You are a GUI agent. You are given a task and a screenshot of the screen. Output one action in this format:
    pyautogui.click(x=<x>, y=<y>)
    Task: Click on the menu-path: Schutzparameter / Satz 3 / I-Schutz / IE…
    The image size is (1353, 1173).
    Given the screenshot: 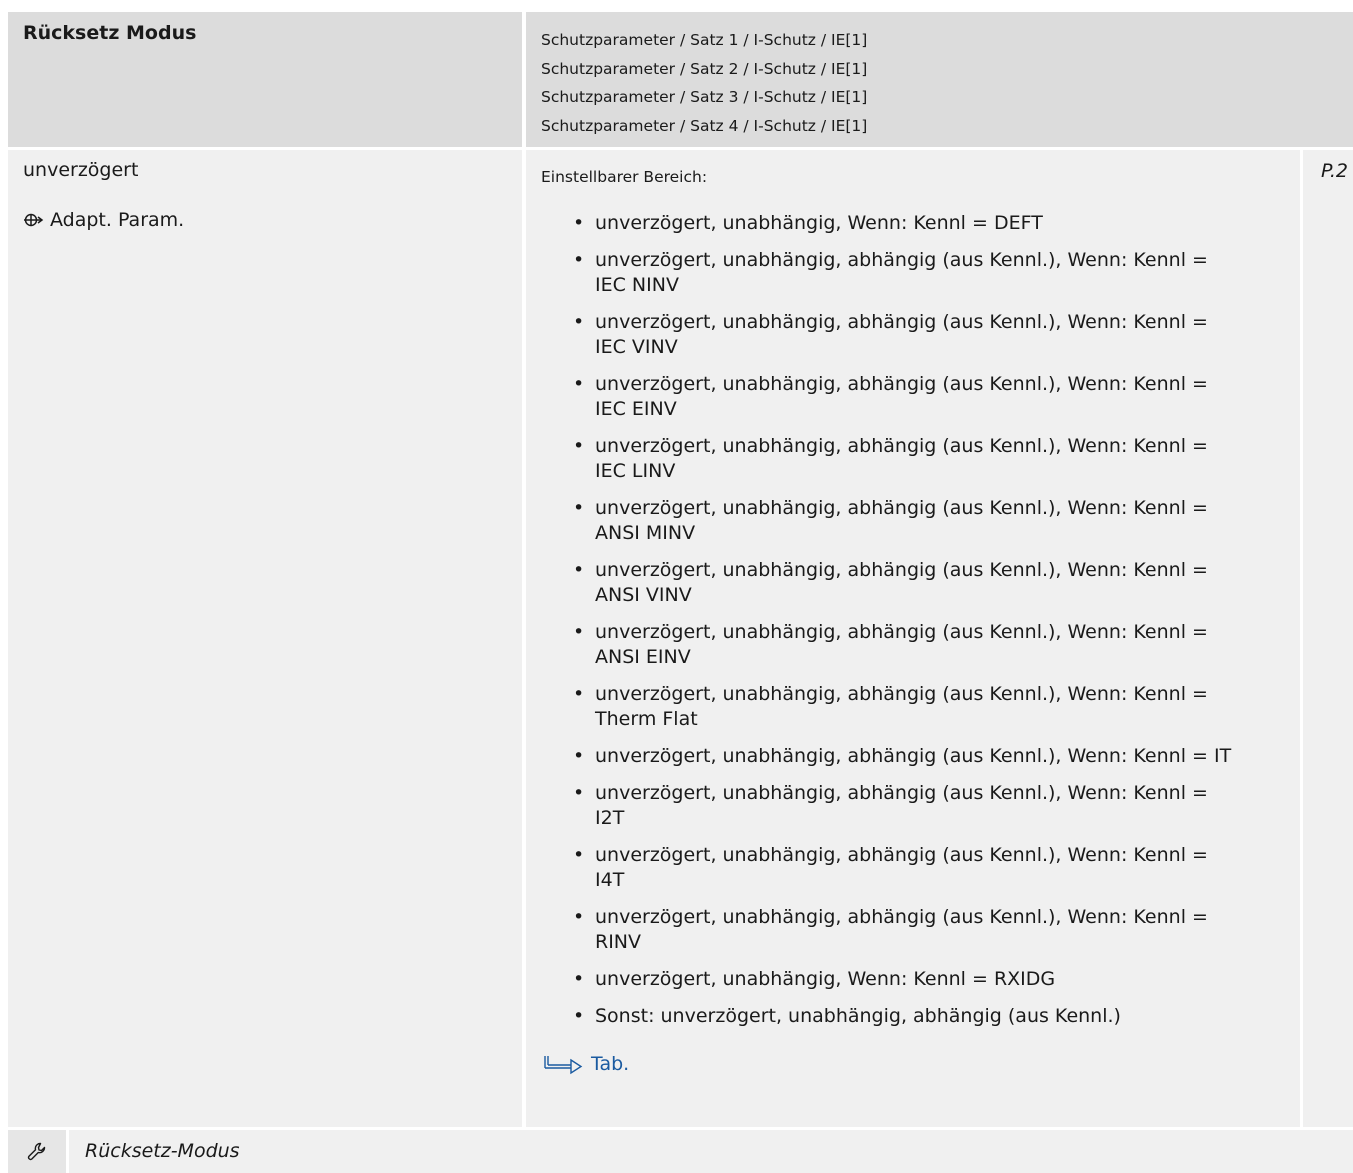 What is the action you would take?
    pyautogui.click(x=704, y=97)
    